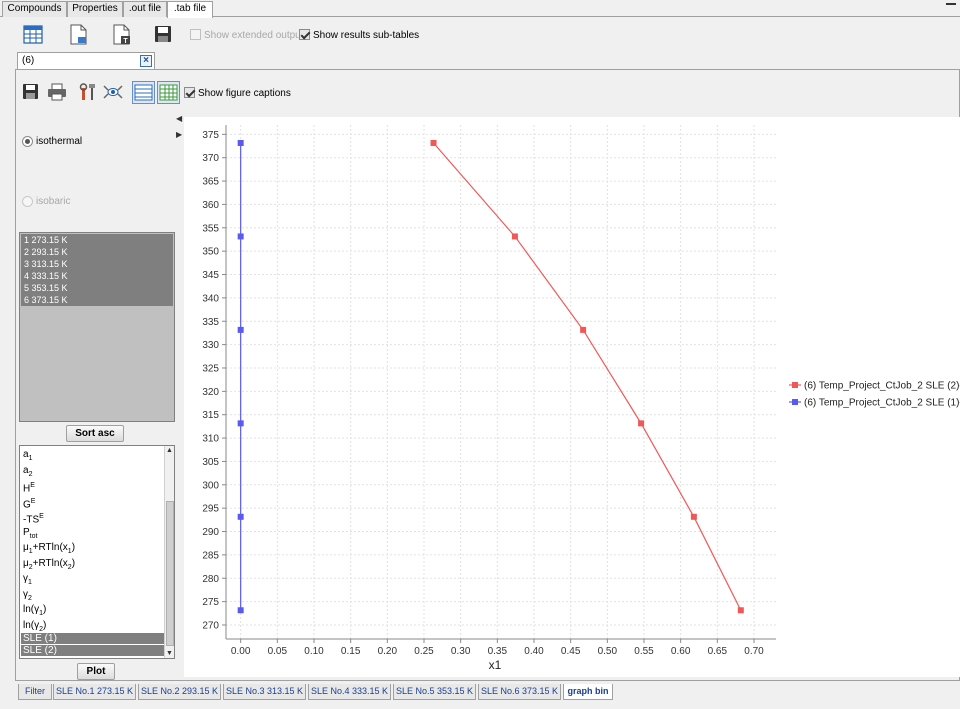  Describe the element at coordinates (179, 118) in the screenshot. I see `collapse-left-icon: ◀` at that location.